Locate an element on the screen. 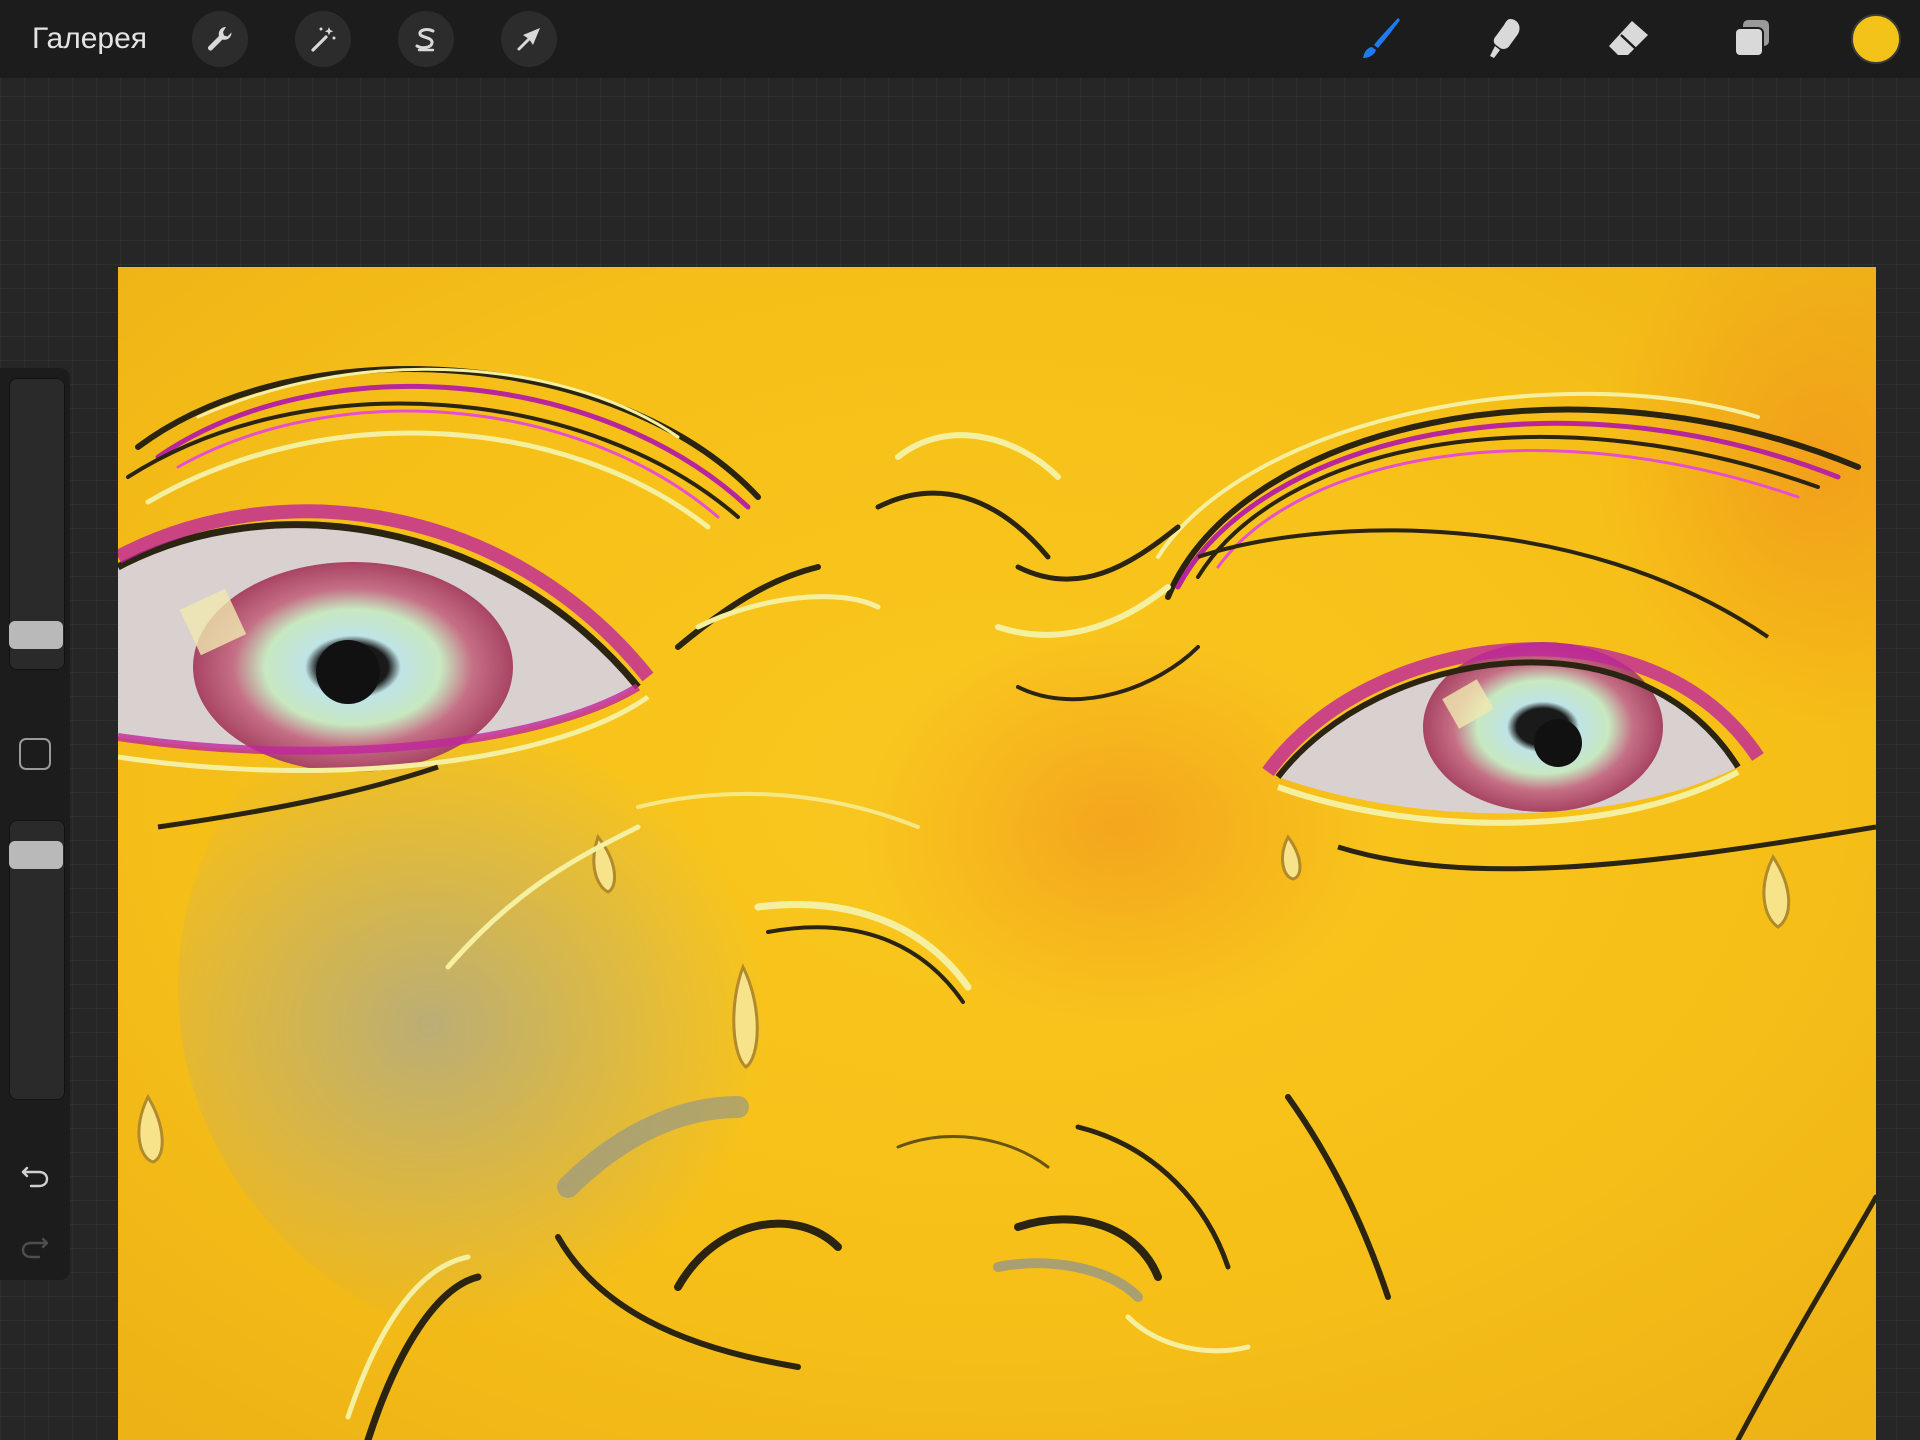 This screenshot has width=1920, height=1440. selection-s-icon is located at coordinates (425, 40).